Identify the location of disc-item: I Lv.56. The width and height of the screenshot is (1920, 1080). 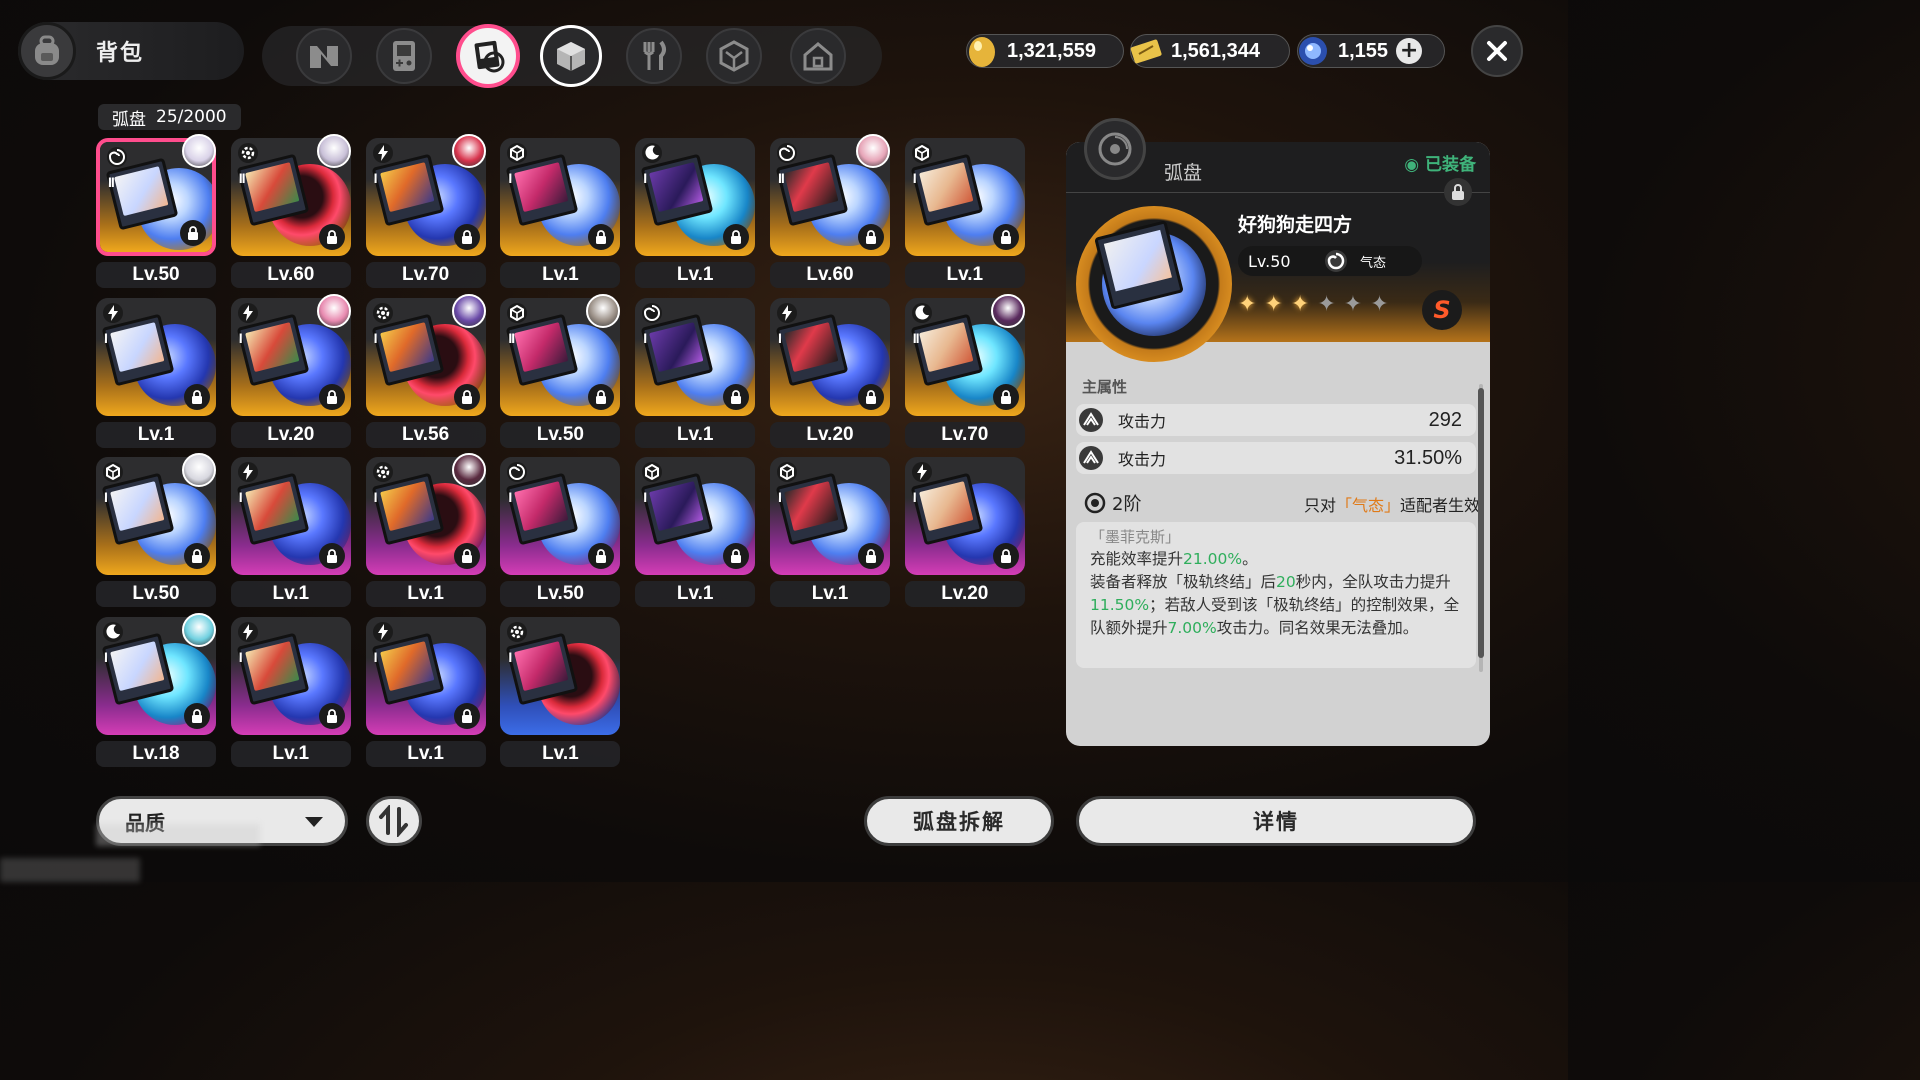
(426, 370).